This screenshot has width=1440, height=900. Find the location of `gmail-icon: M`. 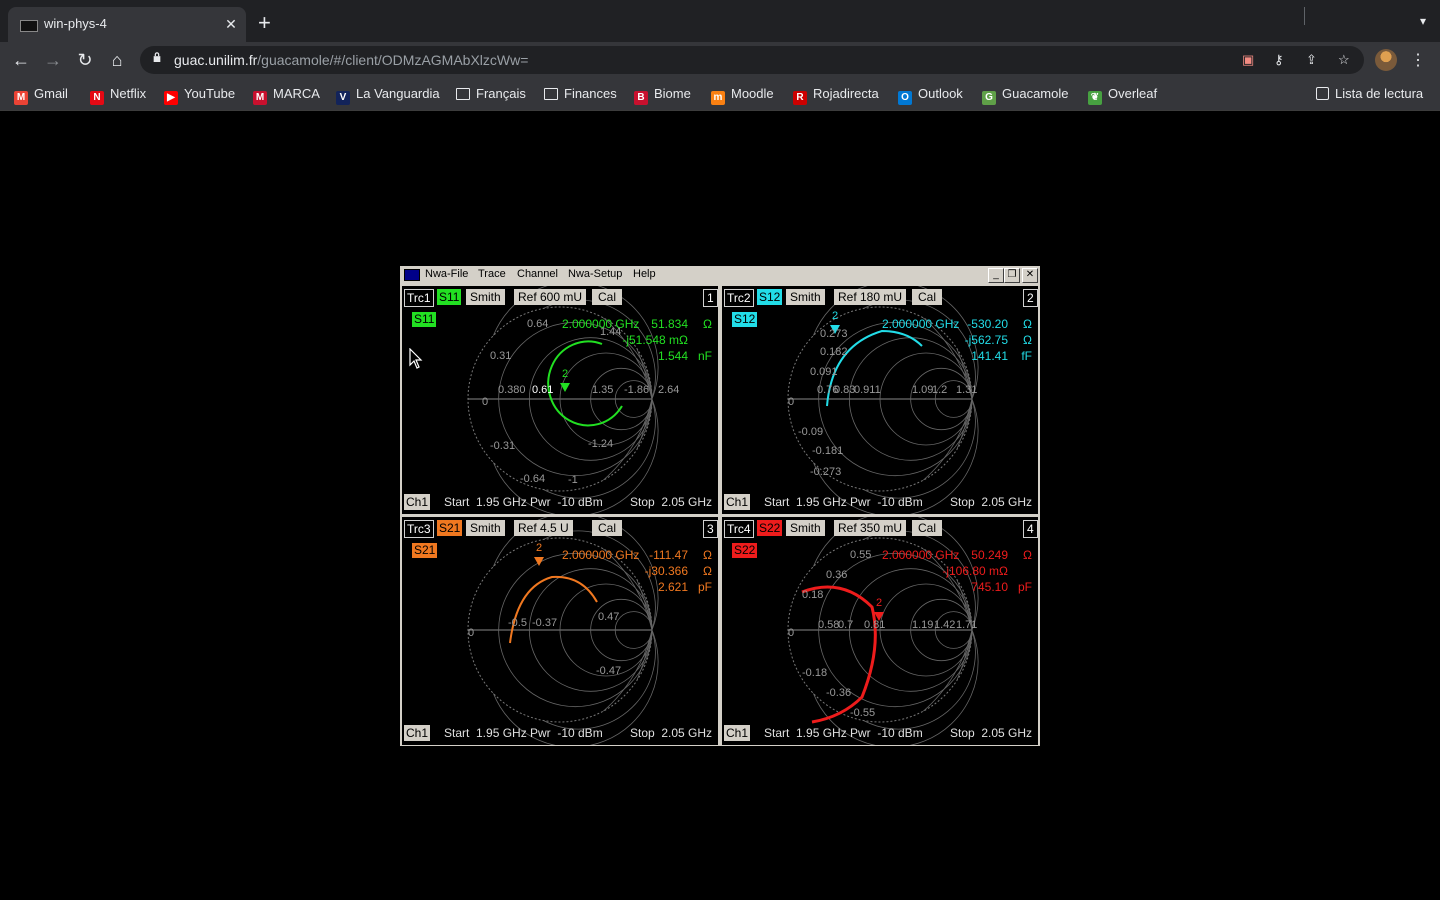

gmail-icon: M is located at coordinates (21, 98).